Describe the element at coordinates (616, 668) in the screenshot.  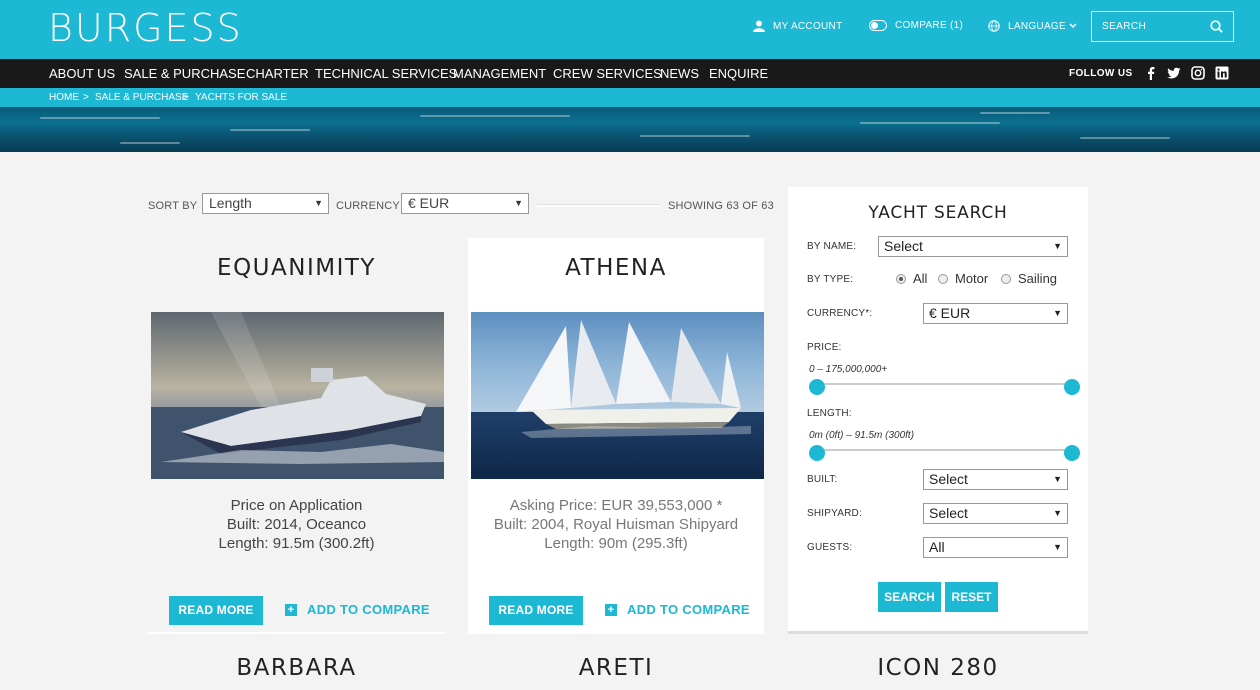
I see `yacht-name: ARETI` at that location.